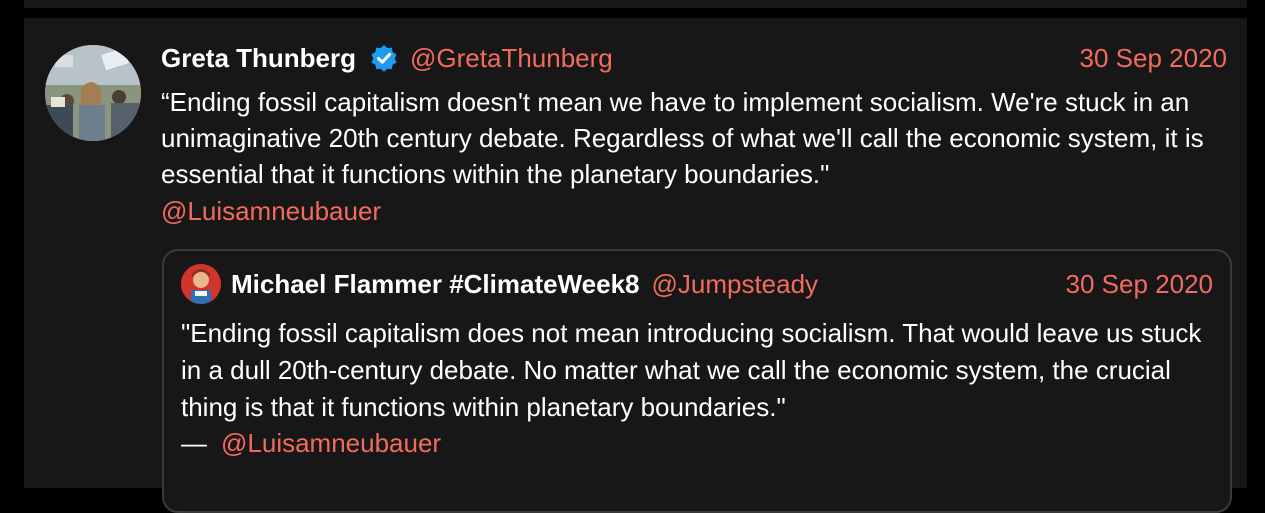  What do you see at coordinates (93, 93) in the screenshot?
I see `author-avatar` at bounding box center [93, 93].